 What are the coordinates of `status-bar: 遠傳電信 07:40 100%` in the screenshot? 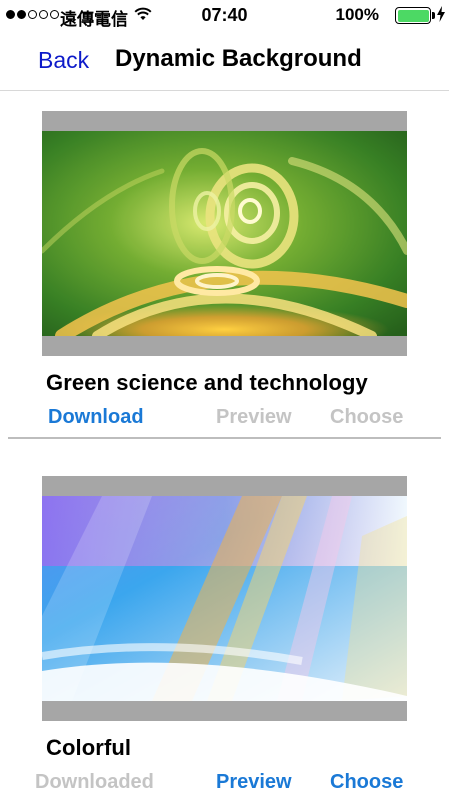 It's located at (224, 16).